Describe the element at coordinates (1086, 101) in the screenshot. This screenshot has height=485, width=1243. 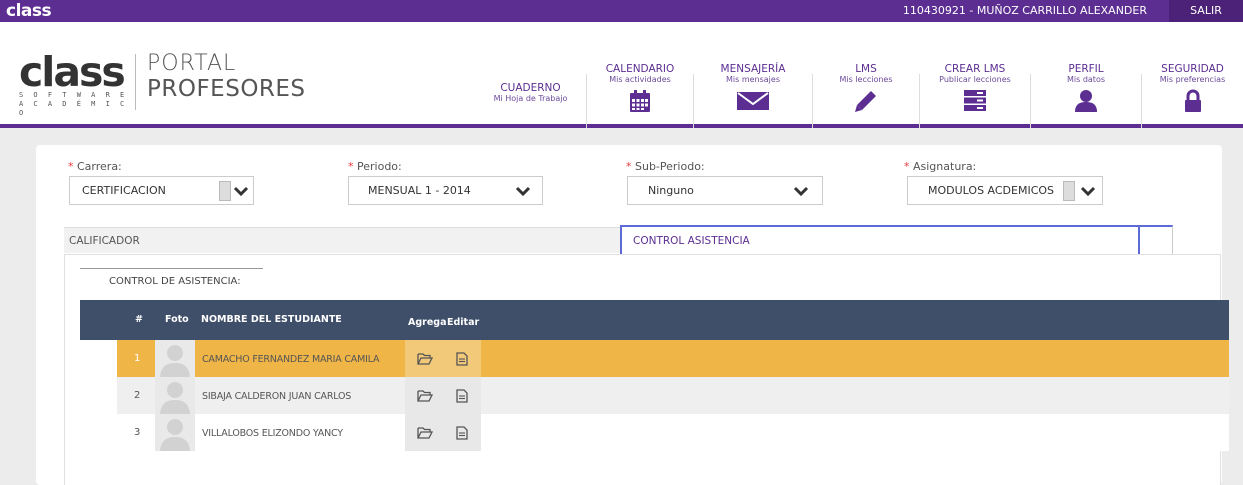
I see `user-icon` at that location.